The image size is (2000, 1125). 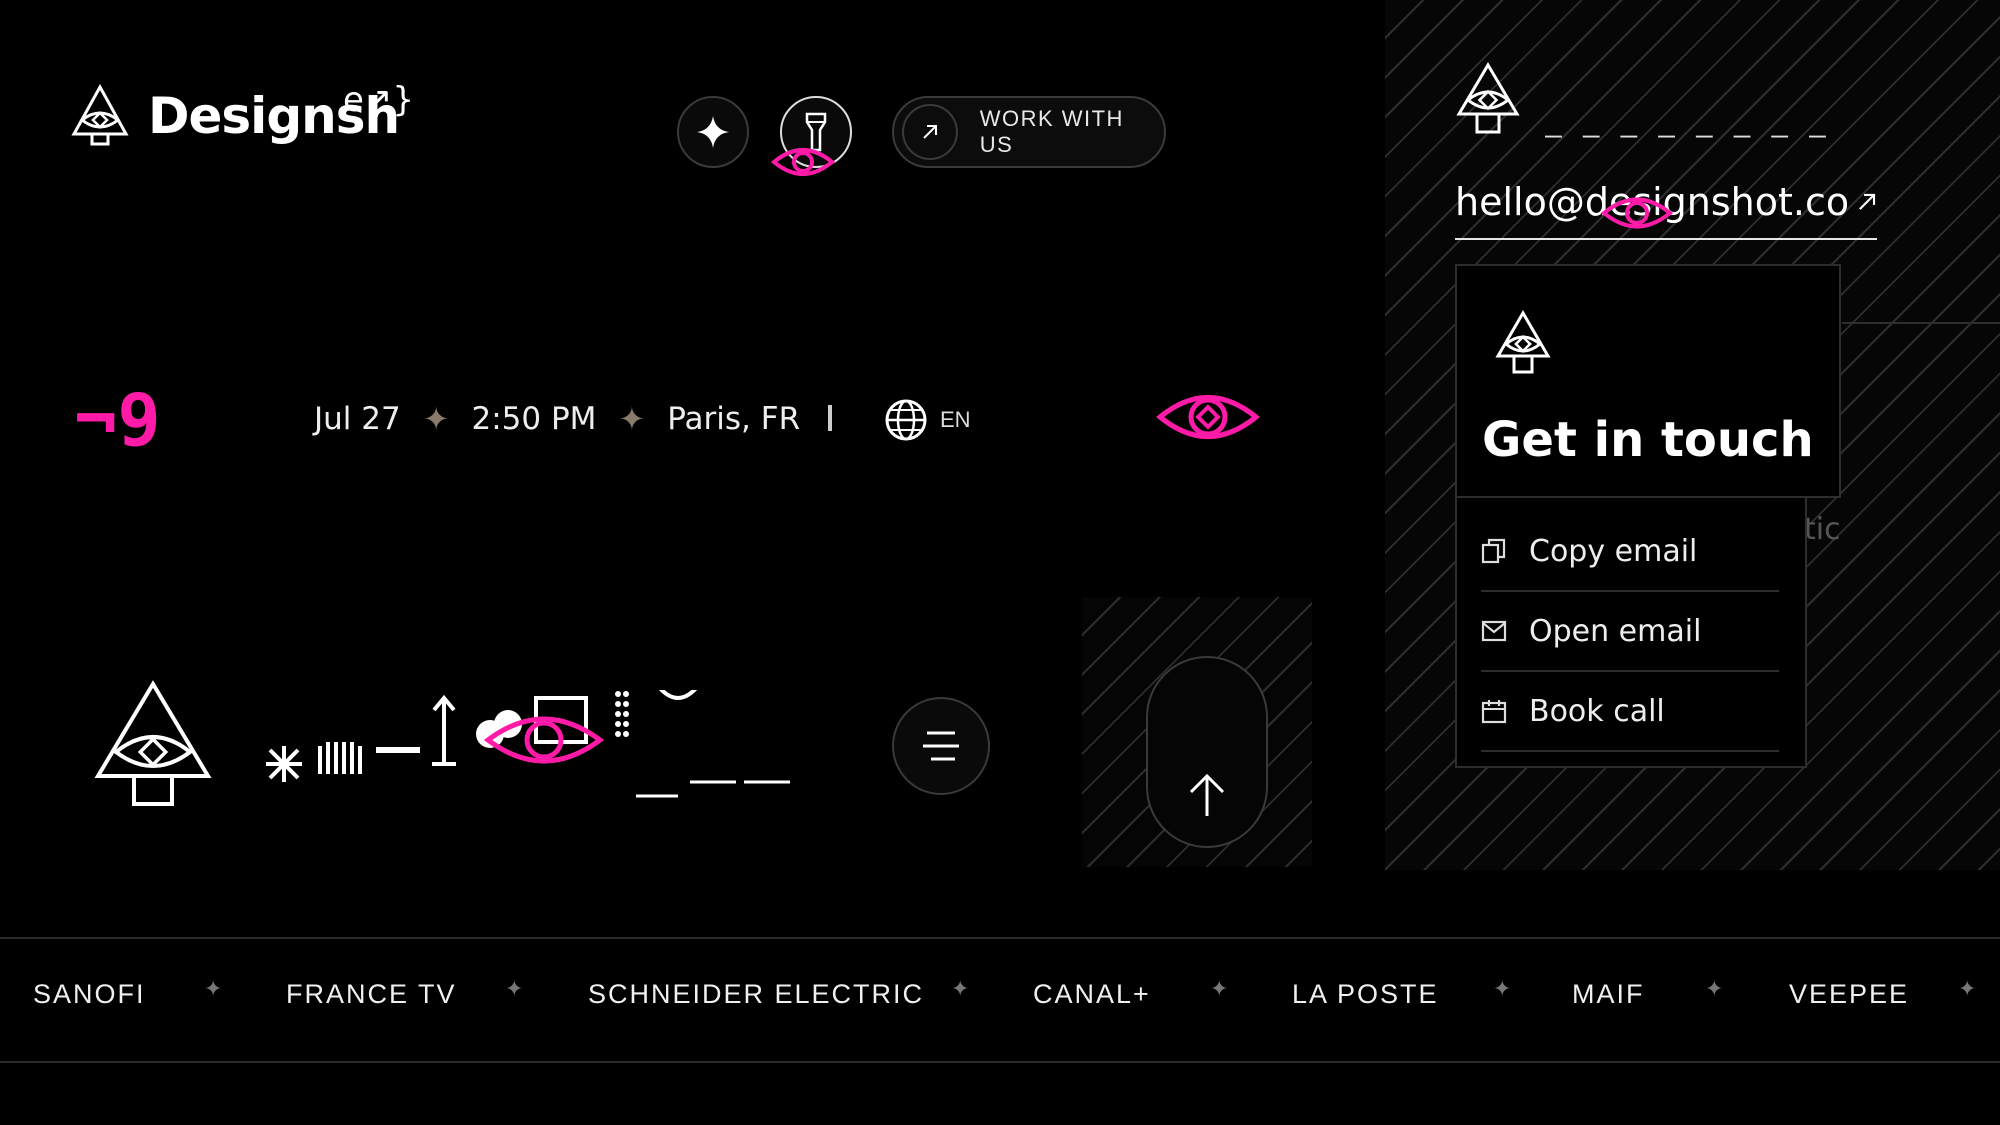 What do you see at coordinates (1494, 712) in the screenshot?
I see `calendar-icon` at bounding box center [1494, 712].